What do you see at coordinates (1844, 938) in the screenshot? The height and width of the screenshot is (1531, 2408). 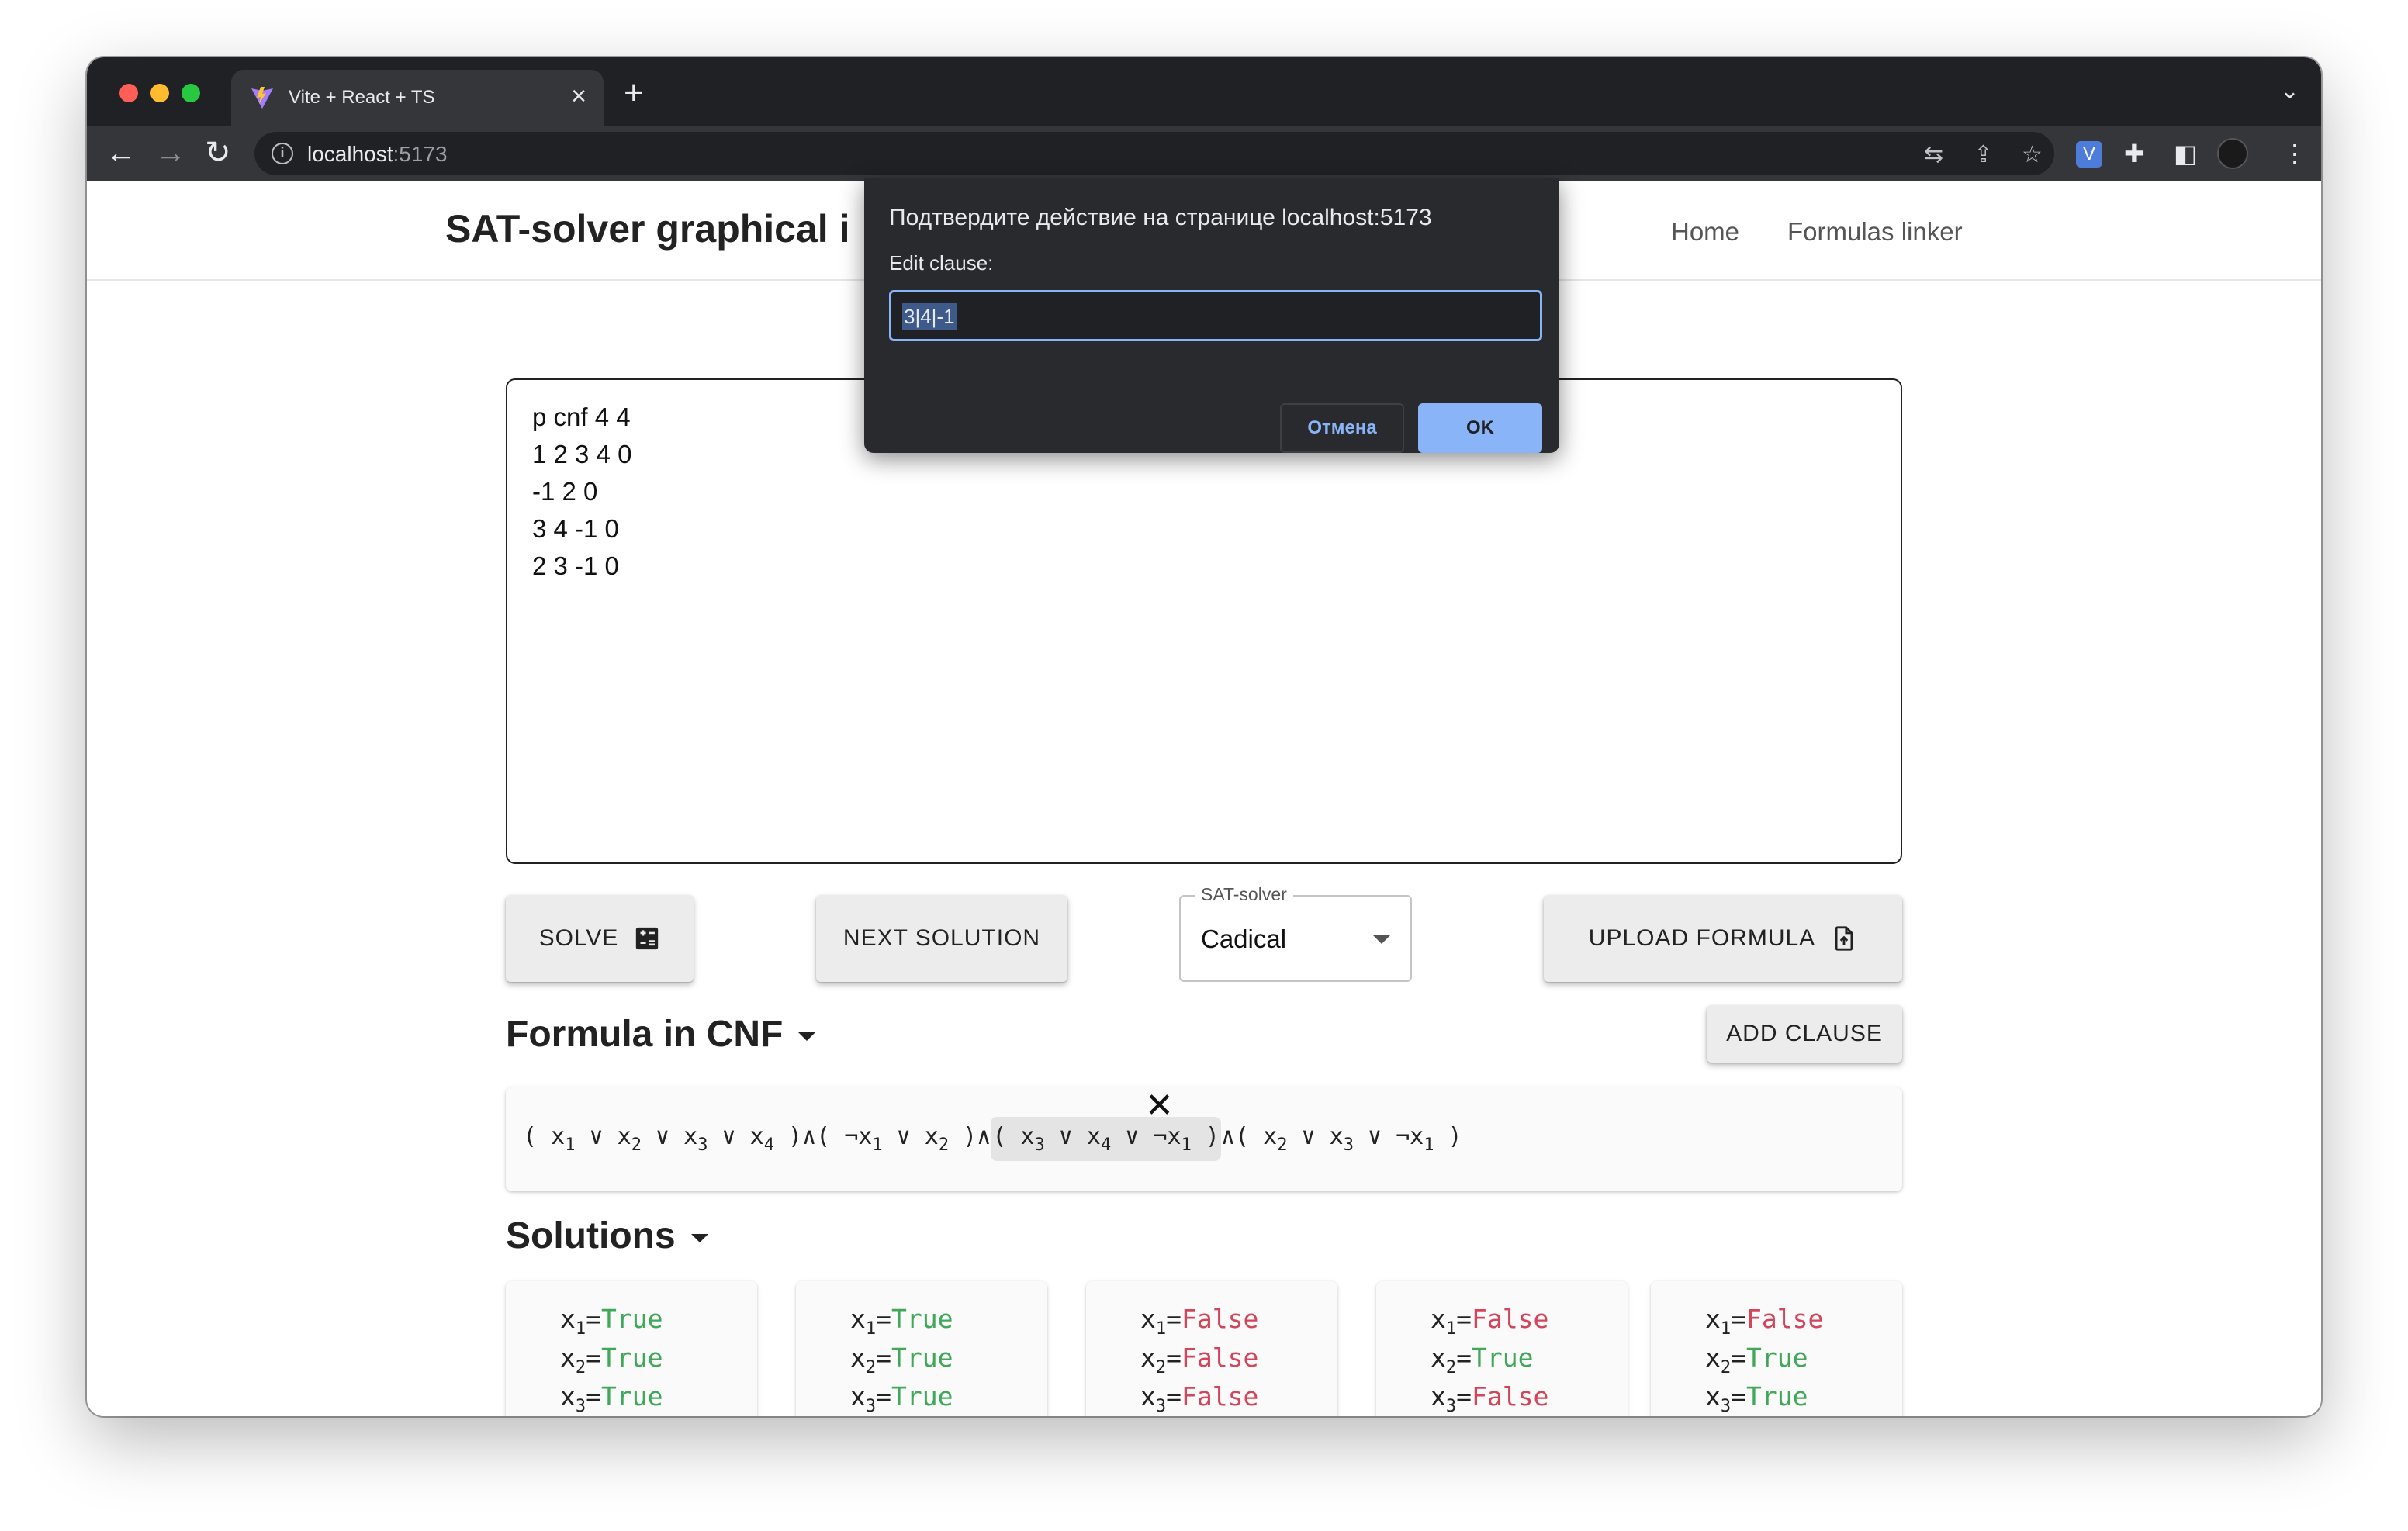 I see `upload-file-icon` at bounding box center [1844, 938].